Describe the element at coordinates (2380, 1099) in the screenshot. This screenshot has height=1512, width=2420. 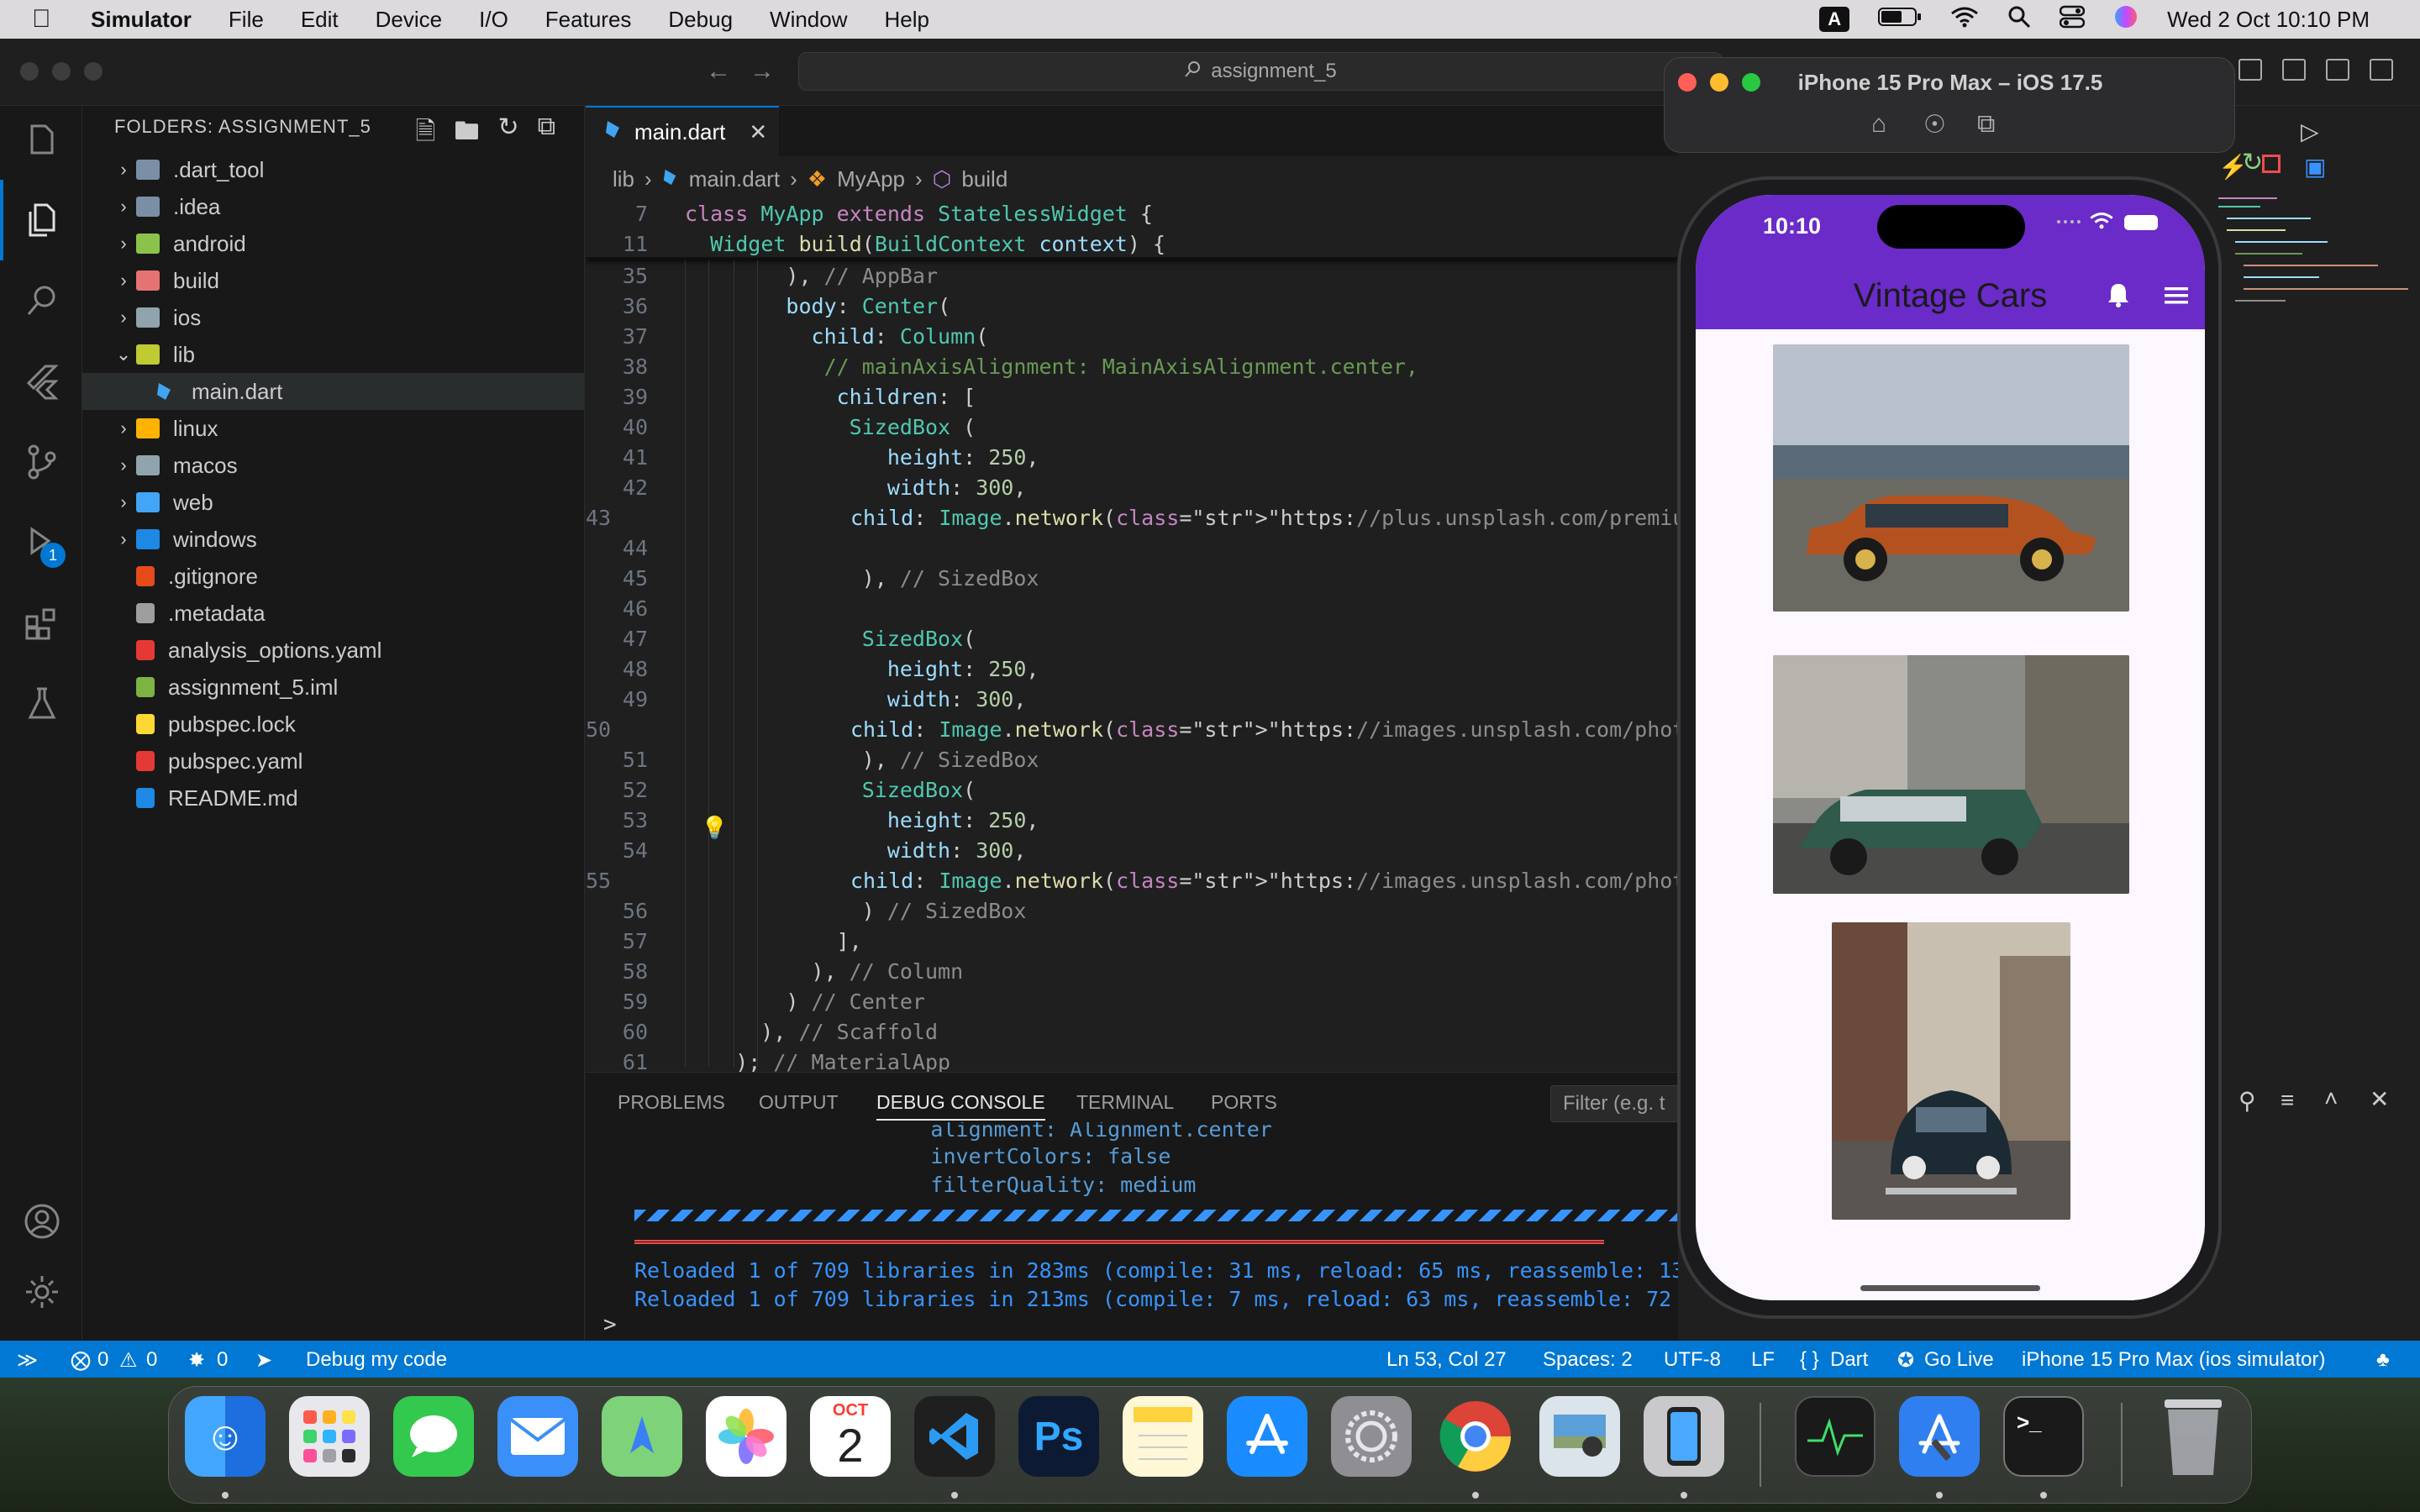
I see `close-panel-icon: ✕` at that location.